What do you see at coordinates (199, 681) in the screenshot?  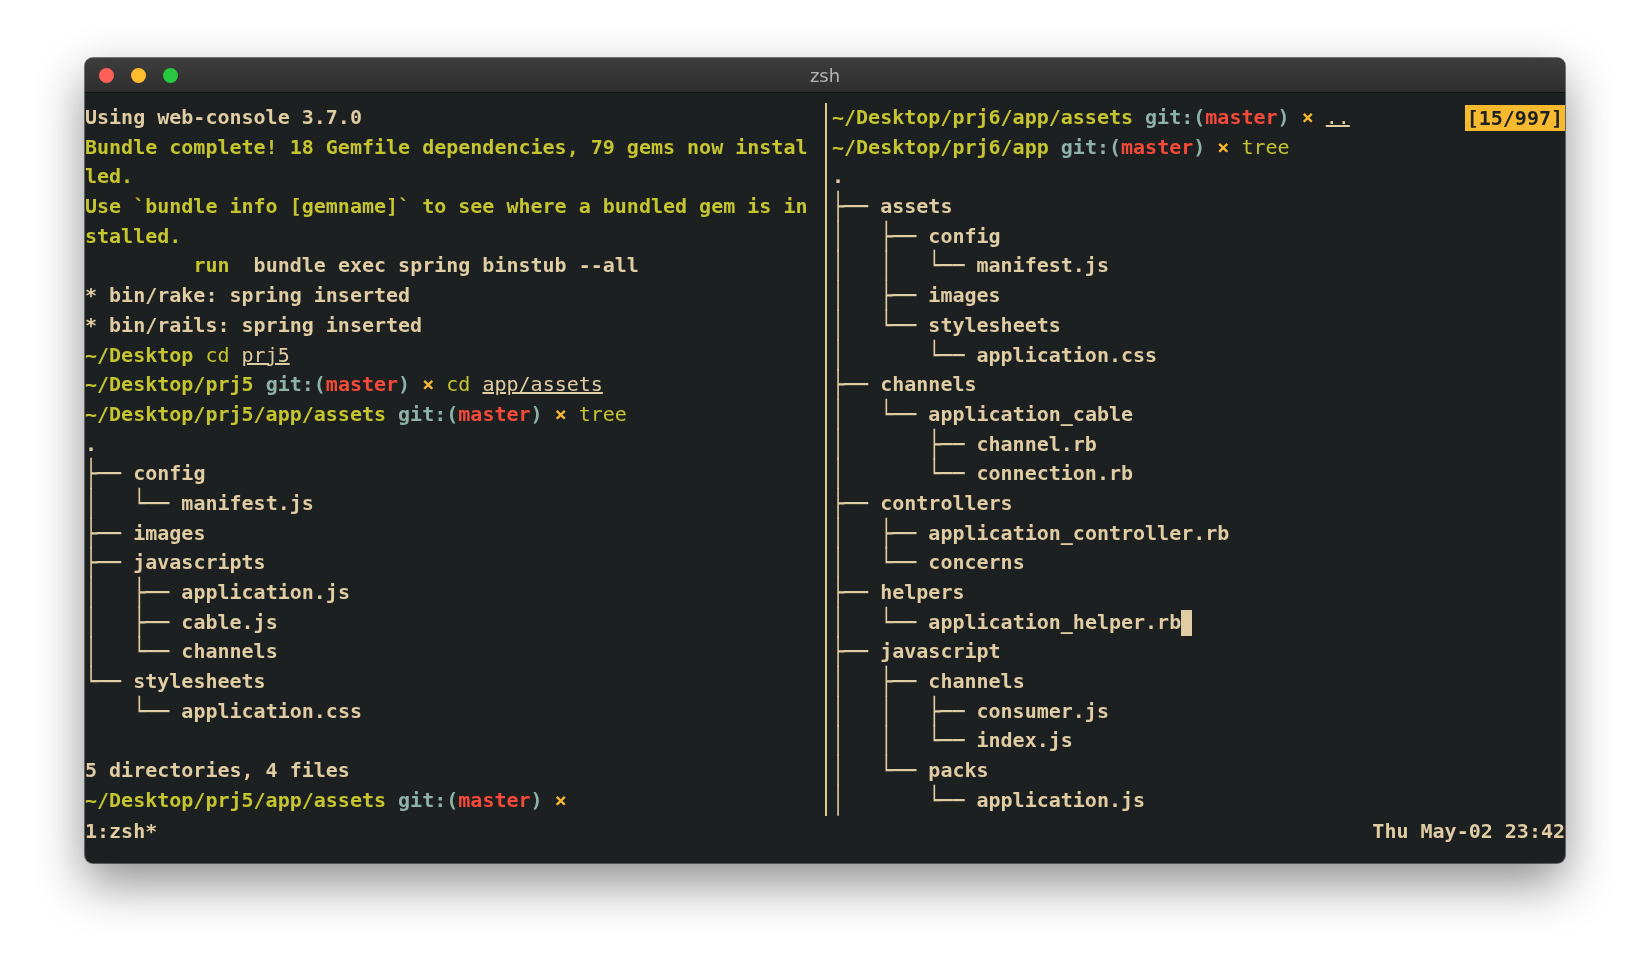 I see `tree-entry: stylesheets` at bounding box center [199, 681].